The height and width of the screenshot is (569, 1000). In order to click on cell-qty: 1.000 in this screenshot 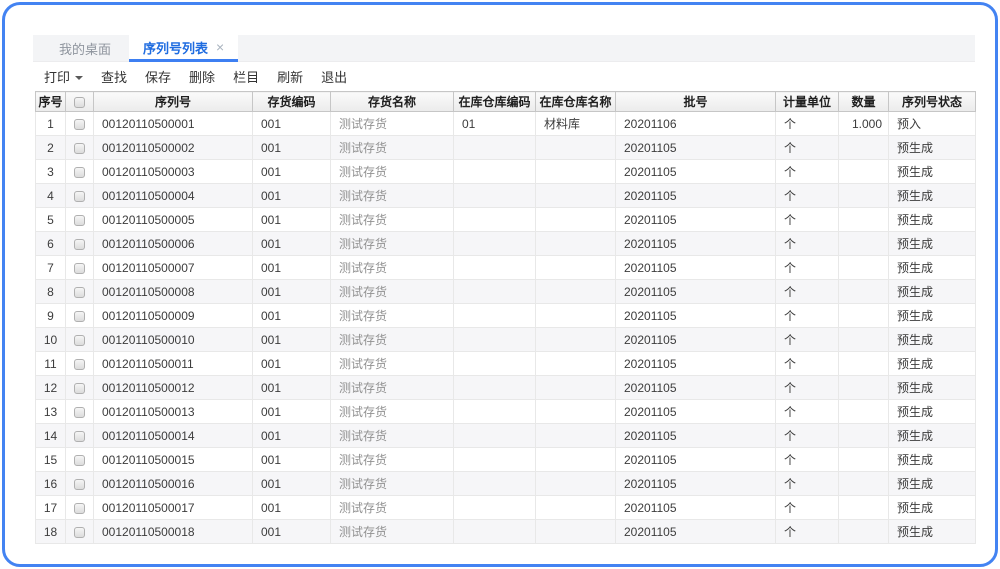, I will do `click(863, 123)`.